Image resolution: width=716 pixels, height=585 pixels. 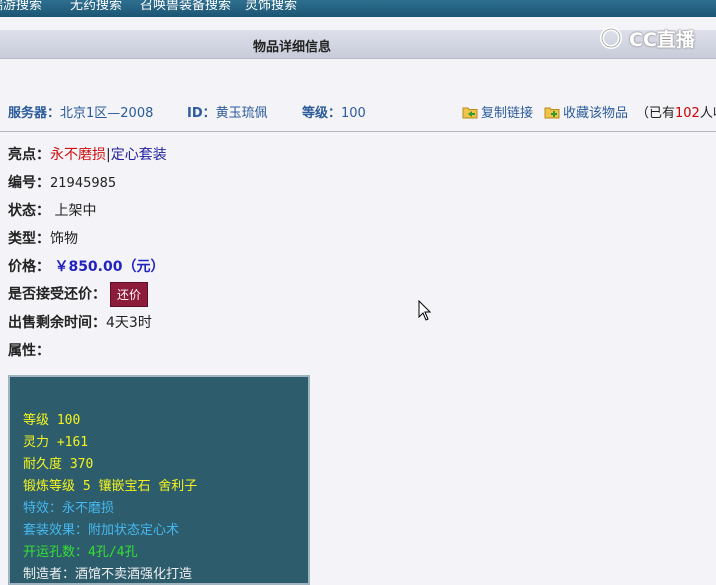 What do you see at coordinates (425, 310) in the screenshot?
I see `mouse-cursor-icon` at bounding box center [425, 310].